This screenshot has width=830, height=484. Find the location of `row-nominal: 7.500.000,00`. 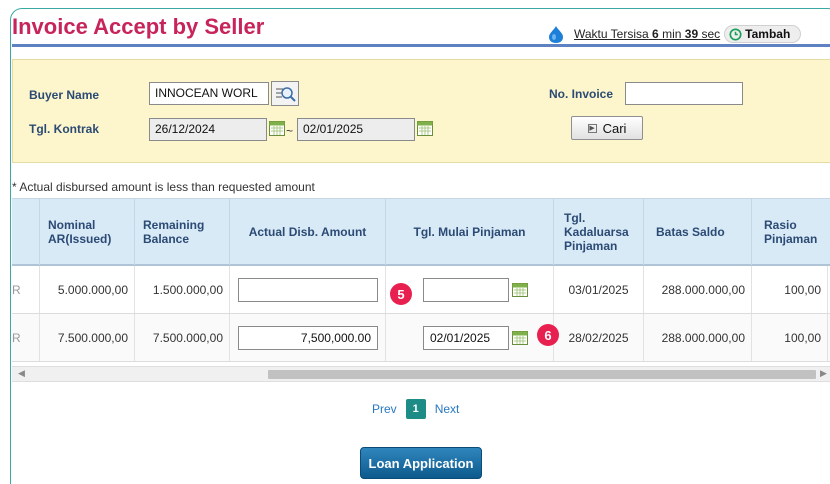

row-nominal: 7.500.000,00 is located at coordinates (87, 337).